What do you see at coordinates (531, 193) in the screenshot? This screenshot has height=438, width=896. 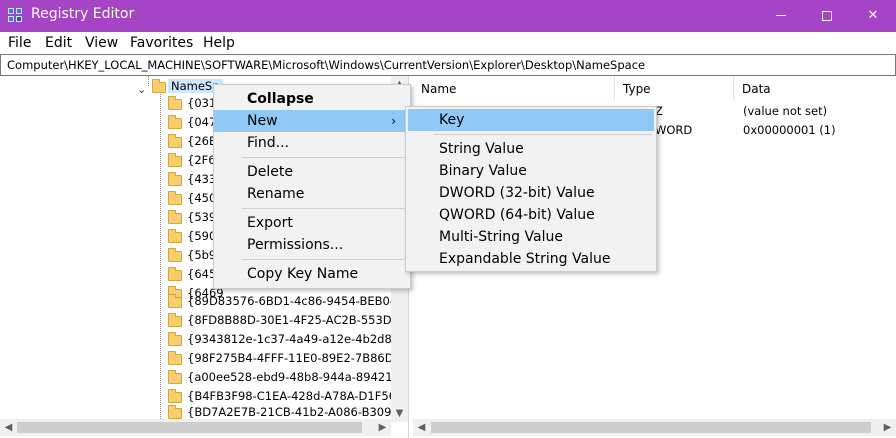 I see `menu-item-dword-value: DWORD (32-bit) Value` at bounding box center [531, 193].